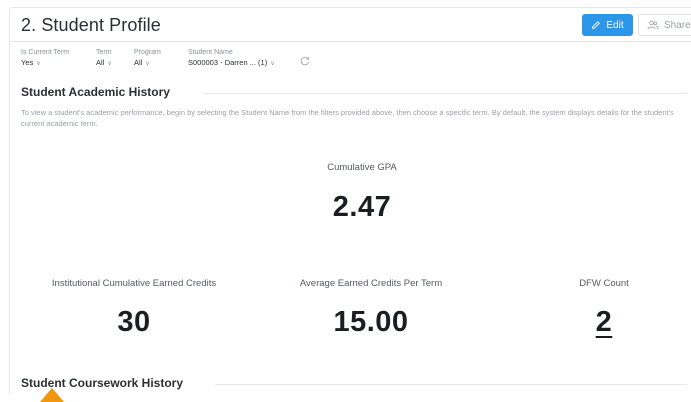  I want to click on filter-program: Program All ∨, so click(147, 58).